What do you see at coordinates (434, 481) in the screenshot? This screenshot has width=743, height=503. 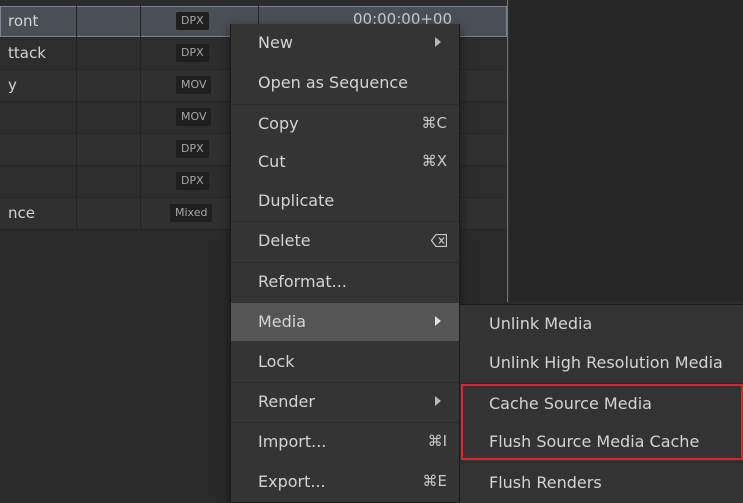 I see `shortcut-label: ⌘E` at bounding box center [434, 481].